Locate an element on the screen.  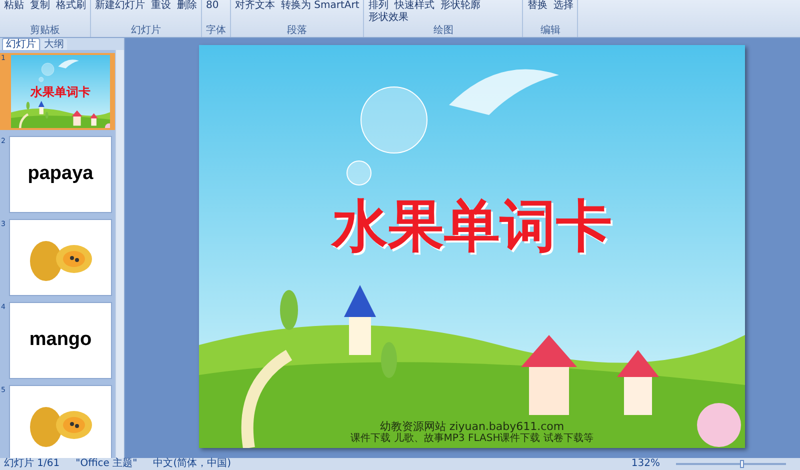
group-label: 编辑 is located at coordinates (550, 31).